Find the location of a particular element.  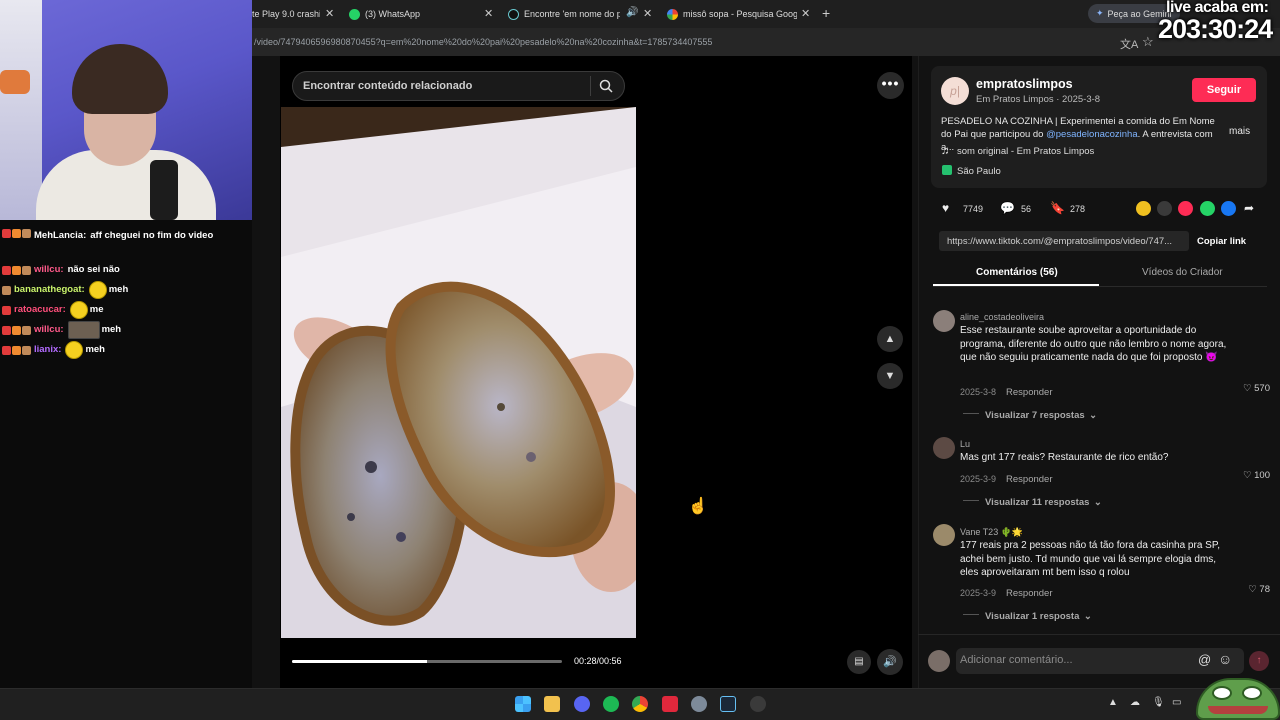

tab-tiktok: Encontre 'em nome do pai is located at coordinates (564, 14).